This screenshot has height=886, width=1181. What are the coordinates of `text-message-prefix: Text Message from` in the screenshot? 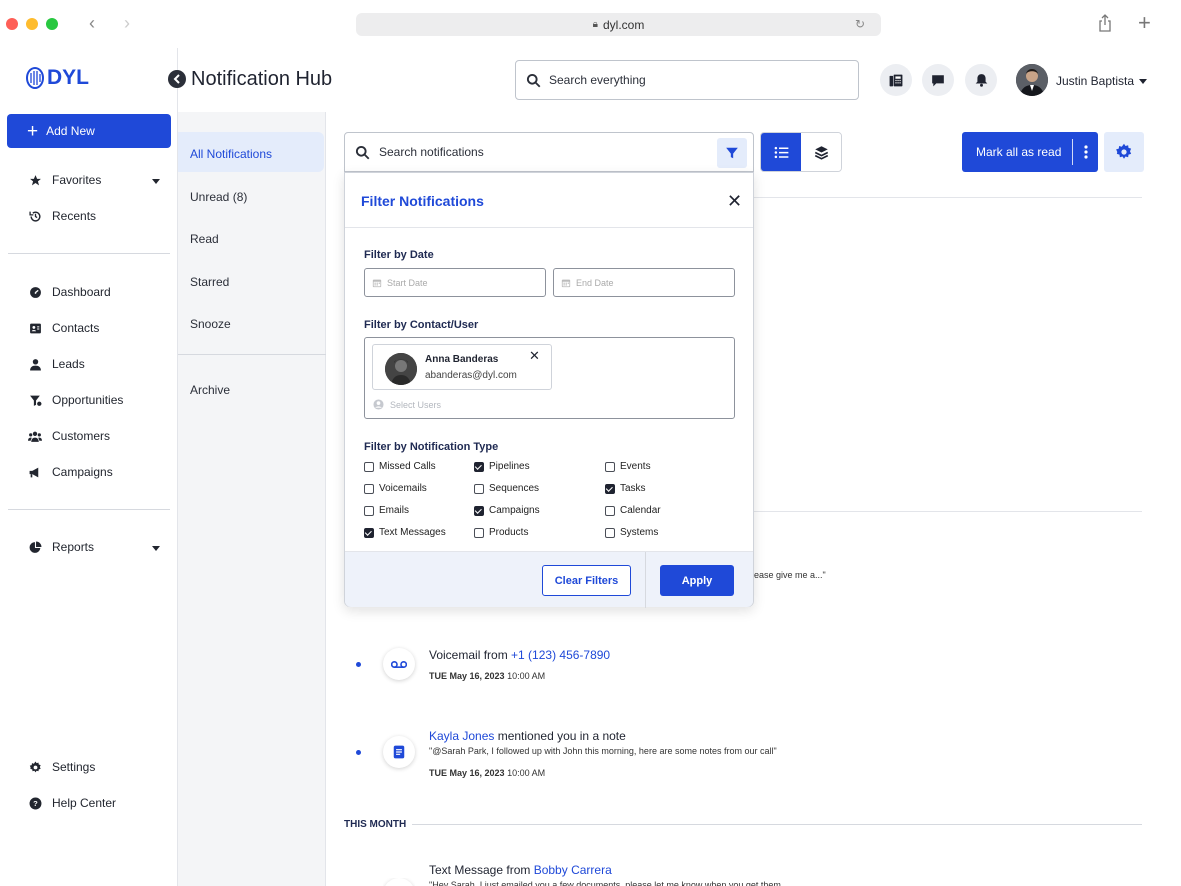 It's located at (481, 870).